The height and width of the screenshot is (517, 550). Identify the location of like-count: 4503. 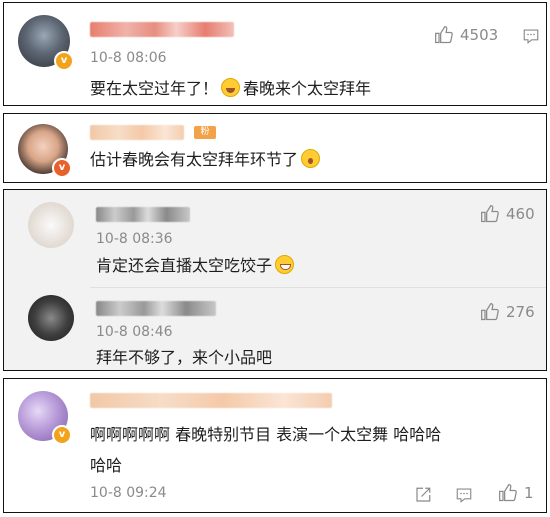
(479, 35).